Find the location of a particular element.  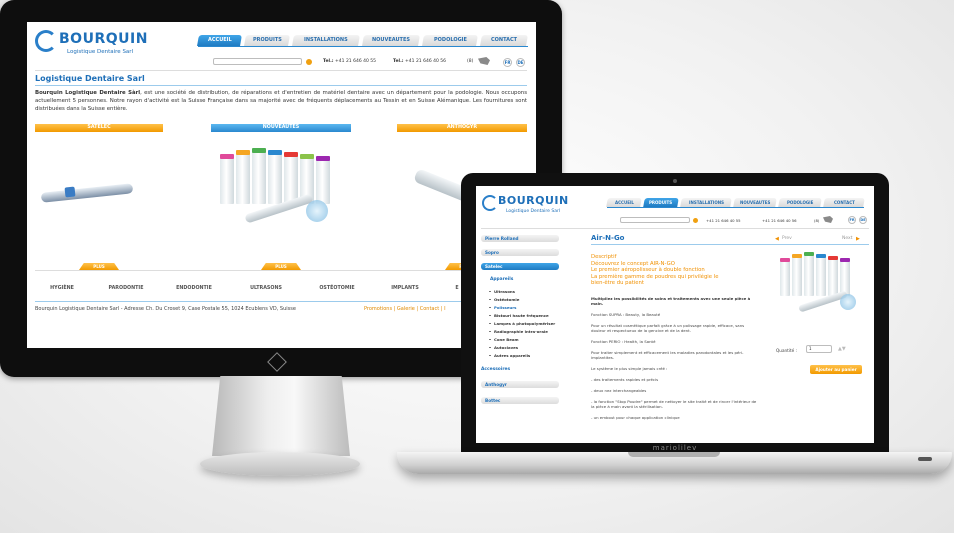

product-image is located at coordinates (821, 285).